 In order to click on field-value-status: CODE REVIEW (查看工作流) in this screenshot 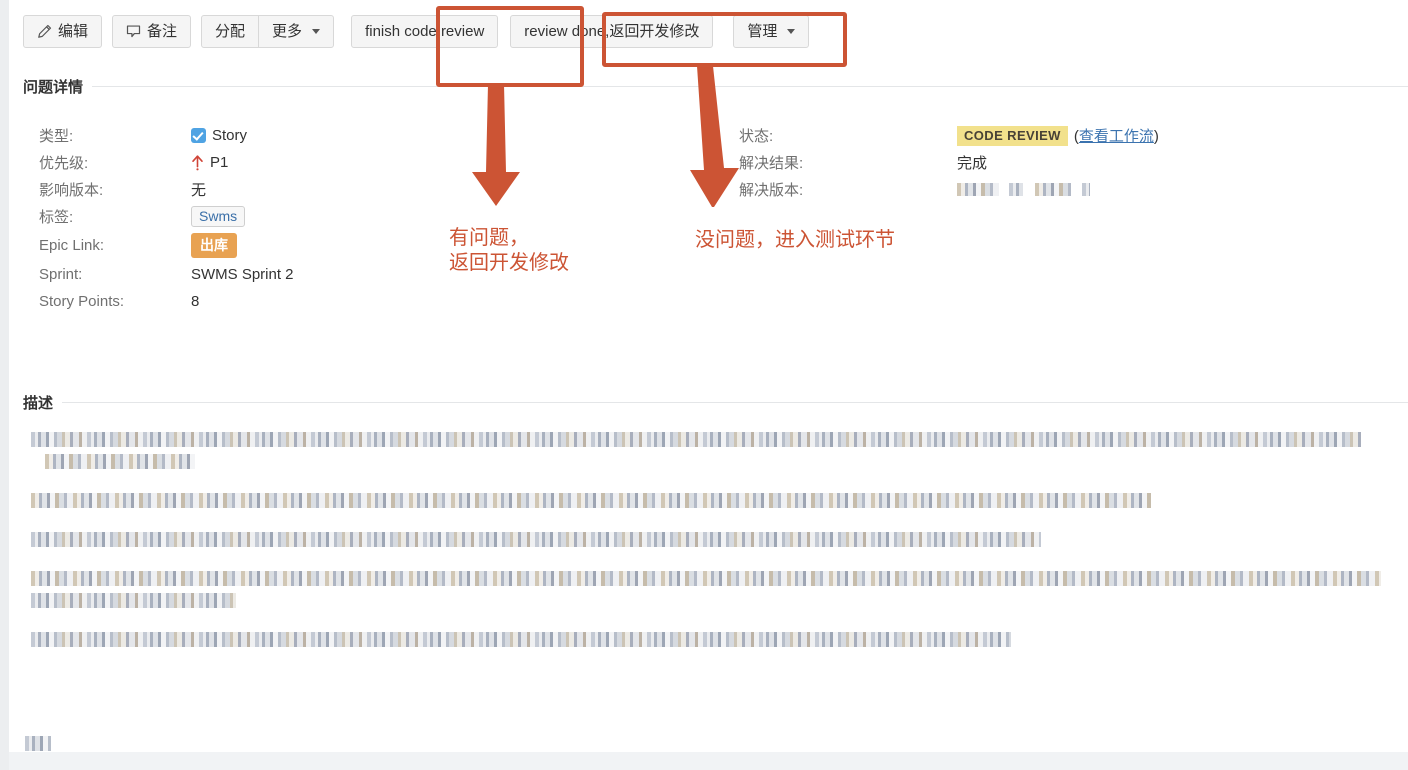, I will do `click(1058, 135)`.